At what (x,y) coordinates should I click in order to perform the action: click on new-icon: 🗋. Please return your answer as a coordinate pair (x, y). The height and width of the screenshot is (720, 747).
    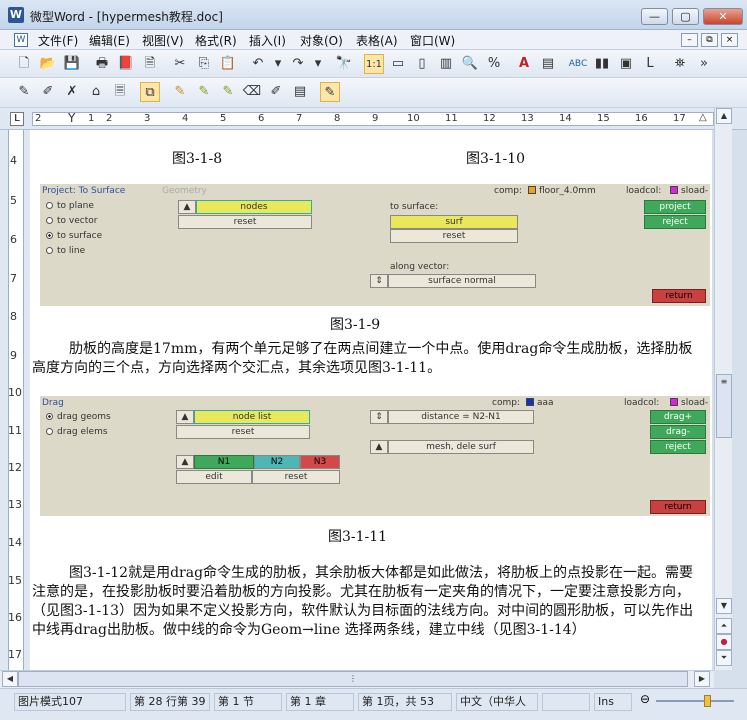
    Looking at the image, I should click on (24, 64).